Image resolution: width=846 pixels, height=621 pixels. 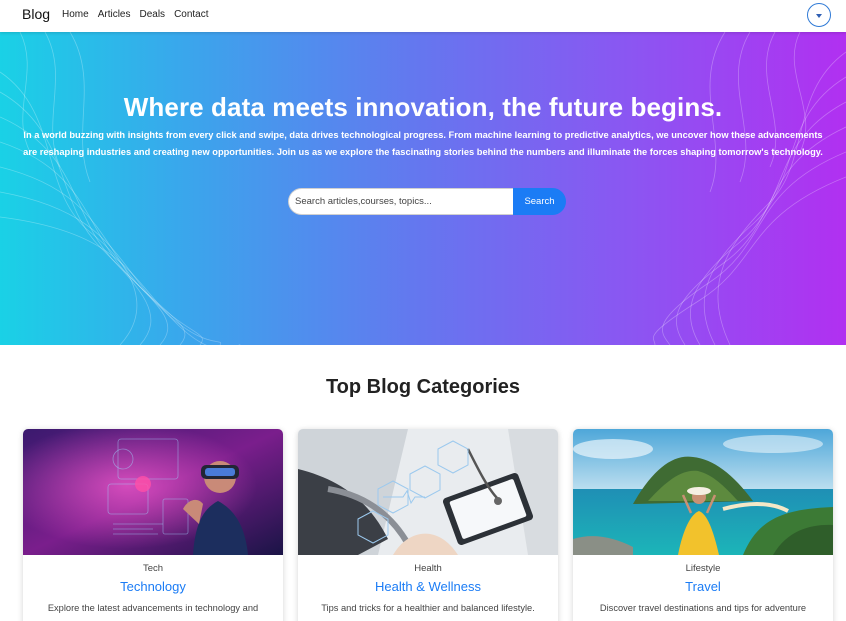 I want to click on card-image-vr, so click(x=153, y=492).